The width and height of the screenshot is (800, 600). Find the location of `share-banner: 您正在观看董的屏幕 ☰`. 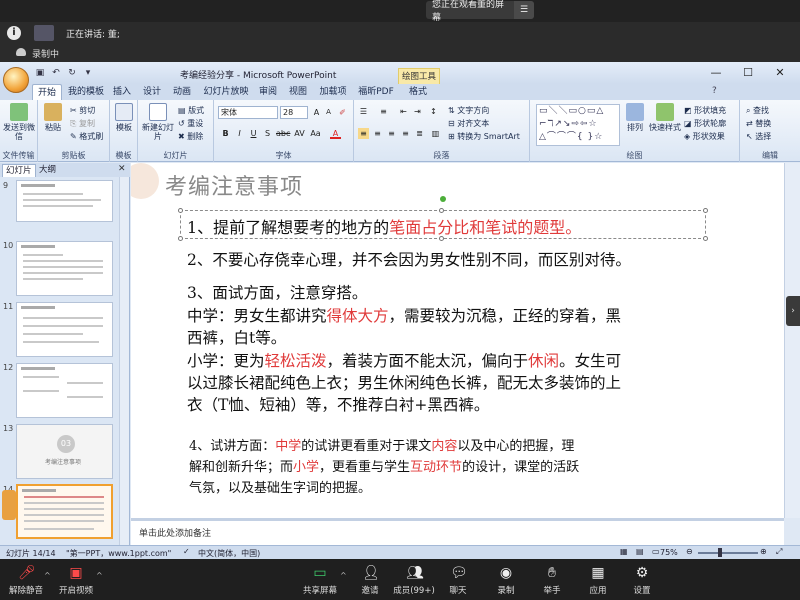

share-banner: 您正在观看董的屏幕 ☰ is located at coordinates (480, 11).